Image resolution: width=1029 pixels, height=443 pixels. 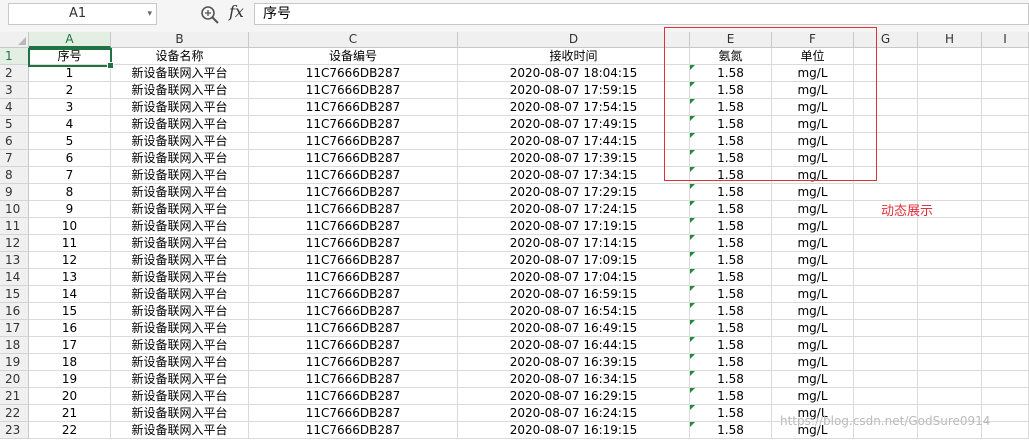 What do you see at coordinates (70, 40) in the screenshot?
I see `column-header-a: A` at bounding box center [70, 40].